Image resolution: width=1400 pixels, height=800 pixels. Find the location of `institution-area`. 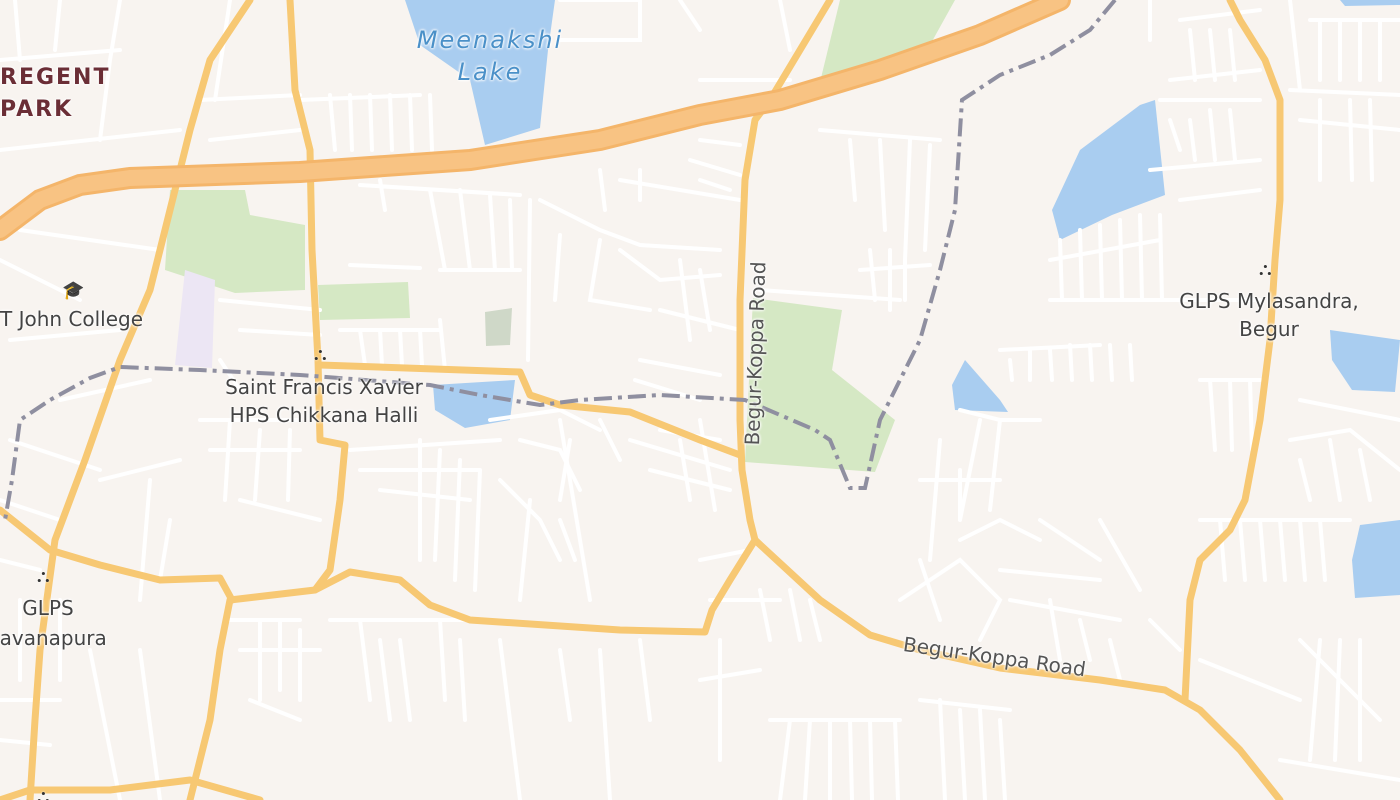

institution-area is located at coordinates (195, 319).